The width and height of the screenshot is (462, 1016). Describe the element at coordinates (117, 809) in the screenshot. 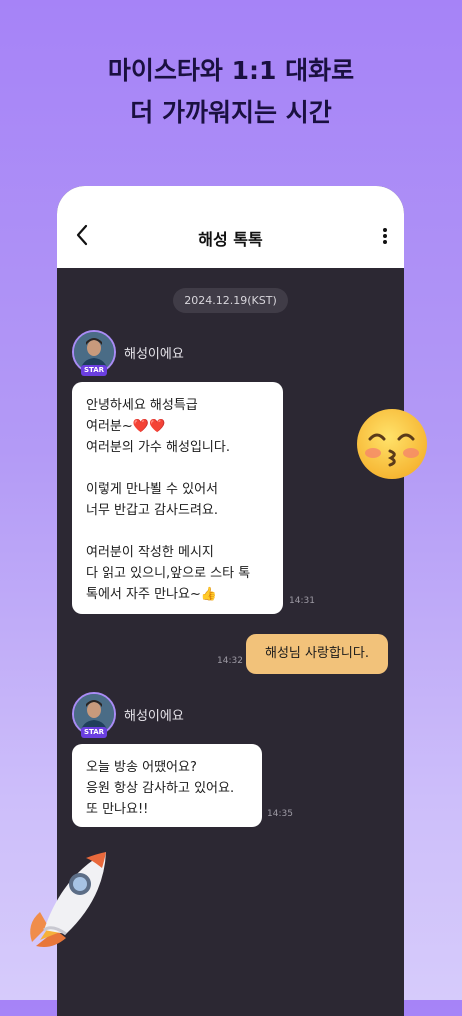

I see `message-line: 또 만나요!!` at that location.